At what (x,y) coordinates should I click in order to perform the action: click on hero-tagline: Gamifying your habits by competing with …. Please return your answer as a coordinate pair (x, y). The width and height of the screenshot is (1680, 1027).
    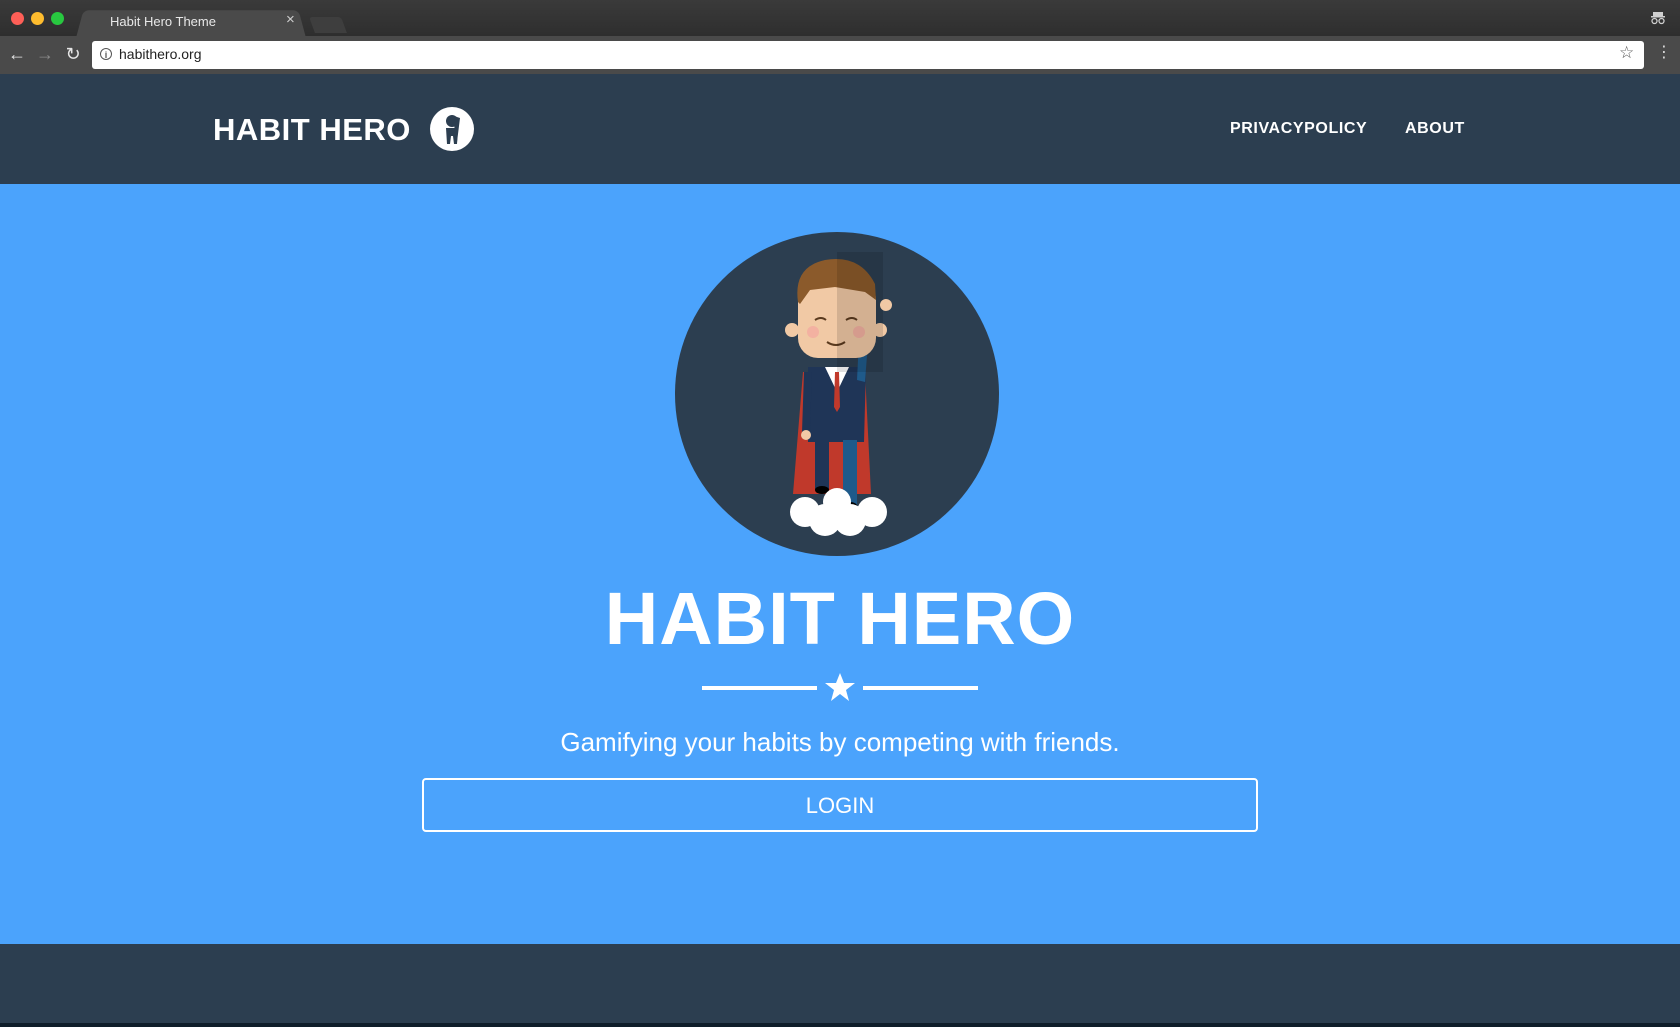
    Looking at the image, I should click on (840, 742).